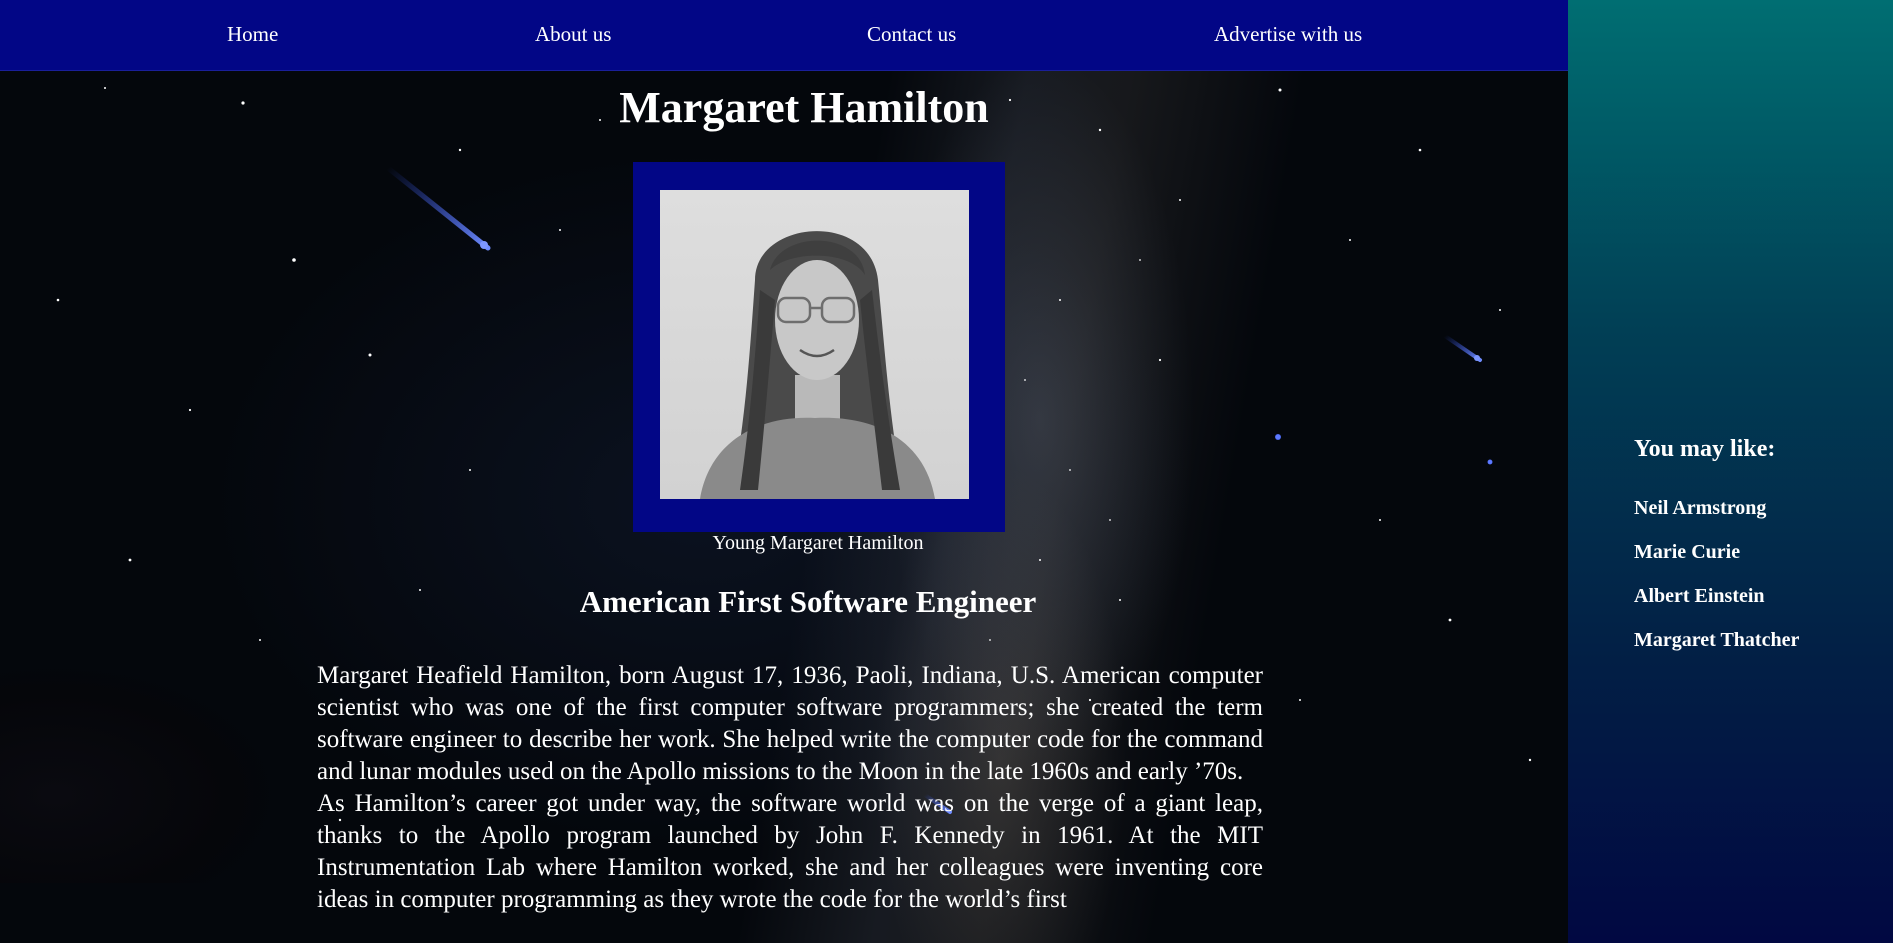  Describe the element at coordinates (911, 34) in the screenshot. I see `nav-link-contact-us: Contact us` at that location.